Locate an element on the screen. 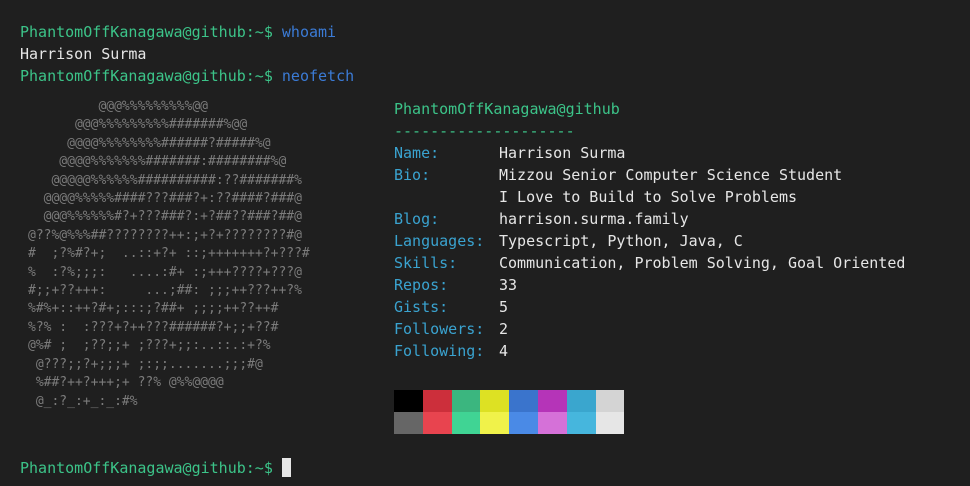  info-field-value: harrison.surma.family is located at coordinates (594, 219).